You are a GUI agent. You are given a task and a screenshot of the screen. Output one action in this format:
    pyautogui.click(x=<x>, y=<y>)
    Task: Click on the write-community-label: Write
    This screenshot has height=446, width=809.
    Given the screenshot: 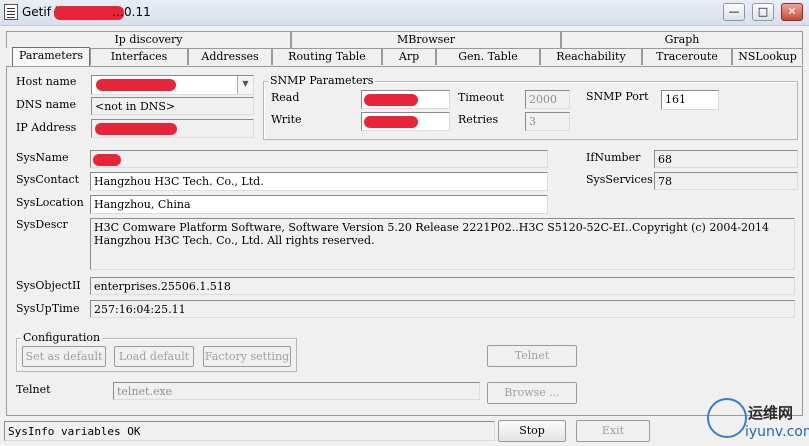 What is the action you would take?
    pyautogui.click(x=286, y=119)
    